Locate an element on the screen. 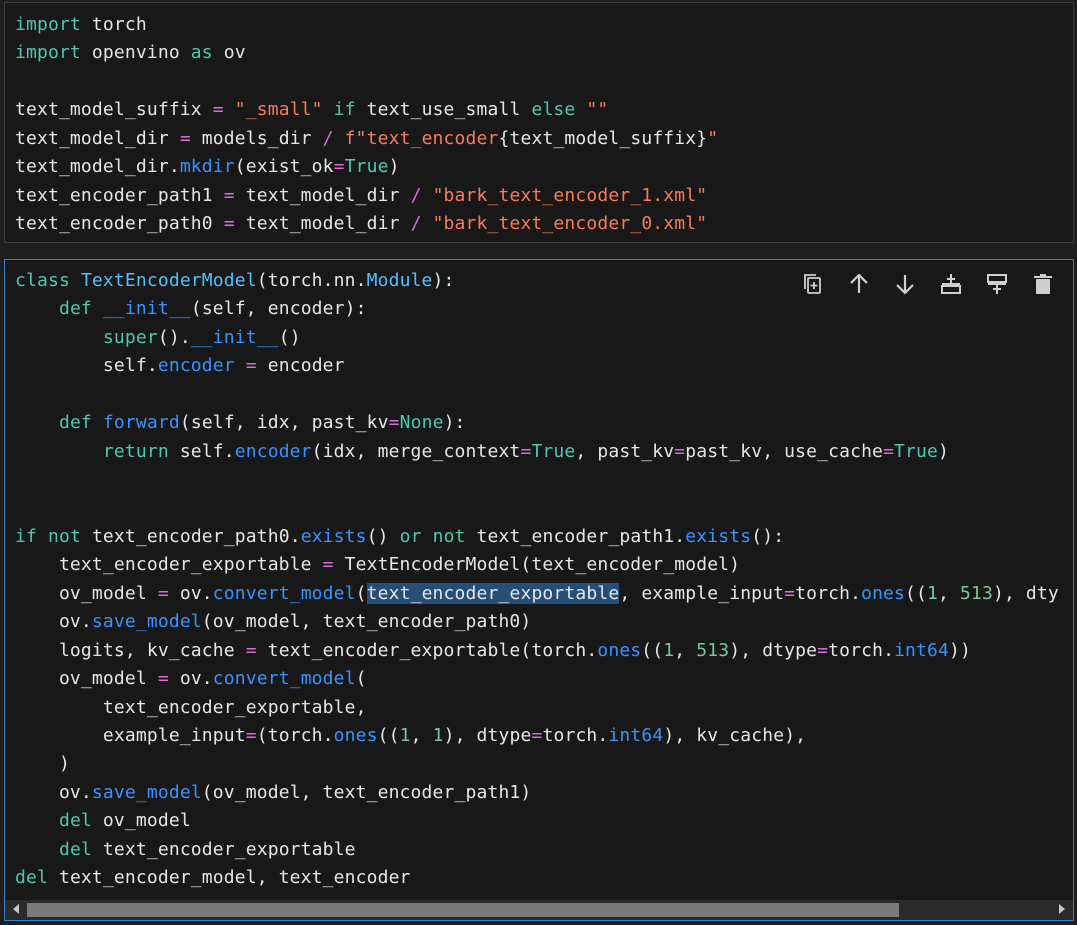 The width and height of the screenshot is (1077, 925). code-token: { is located at coordinates (504, 138).